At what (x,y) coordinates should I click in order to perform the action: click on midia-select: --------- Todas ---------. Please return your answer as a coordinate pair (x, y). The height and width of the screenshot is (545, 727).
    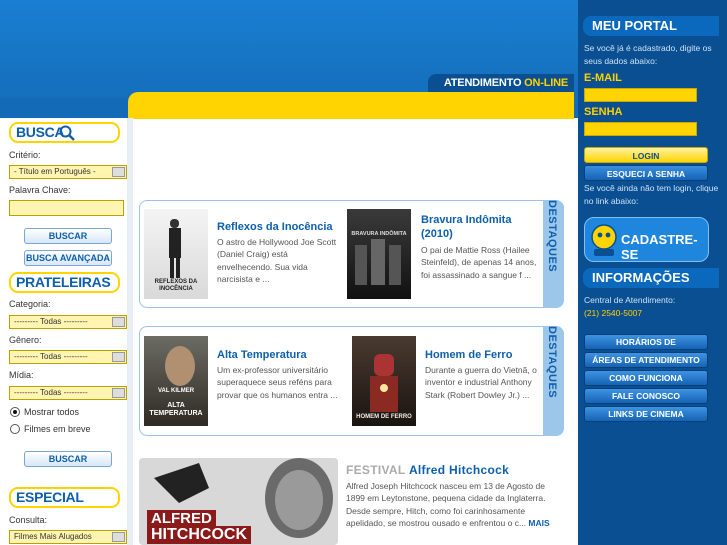
    Looking at the image, I should click on (68, 393).